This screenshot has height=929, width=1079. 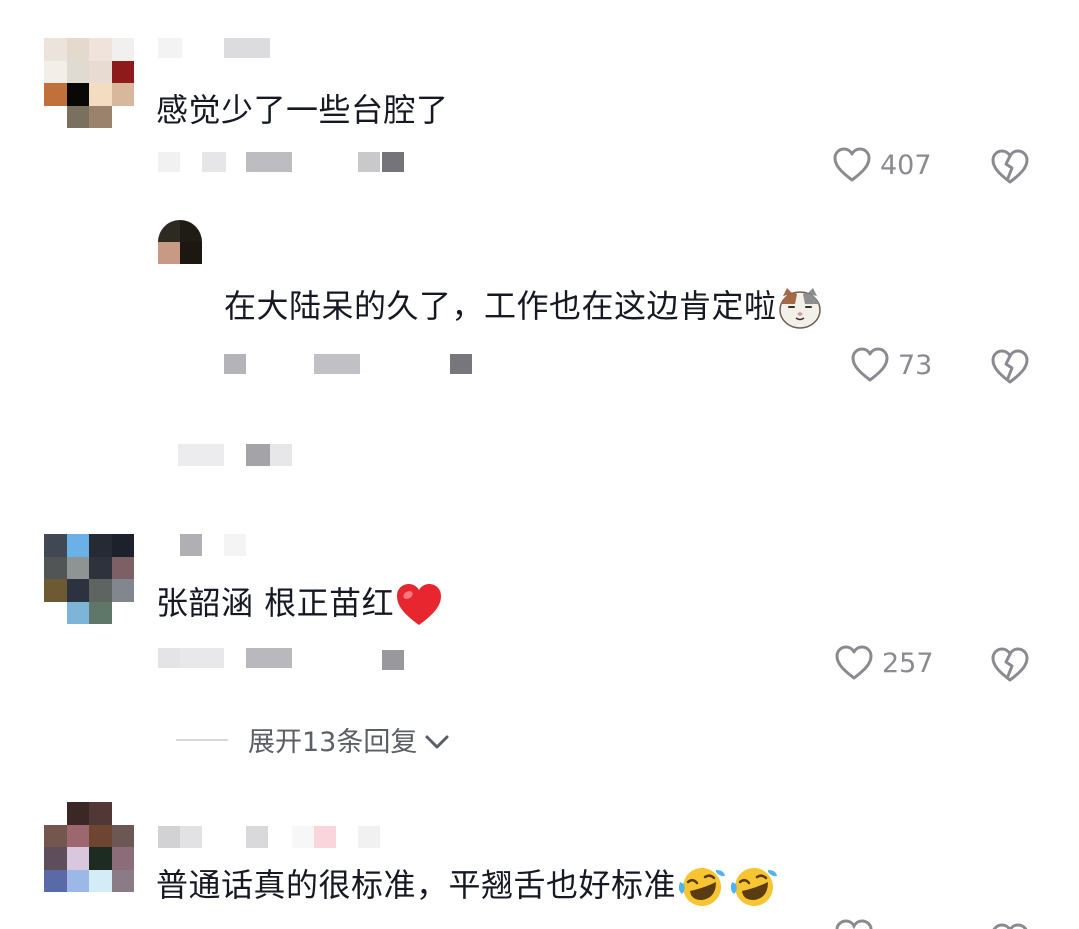 What do you see at coordinates (202, 739) in the screenshot?
I see `divider` at bounding box center [202, 739].